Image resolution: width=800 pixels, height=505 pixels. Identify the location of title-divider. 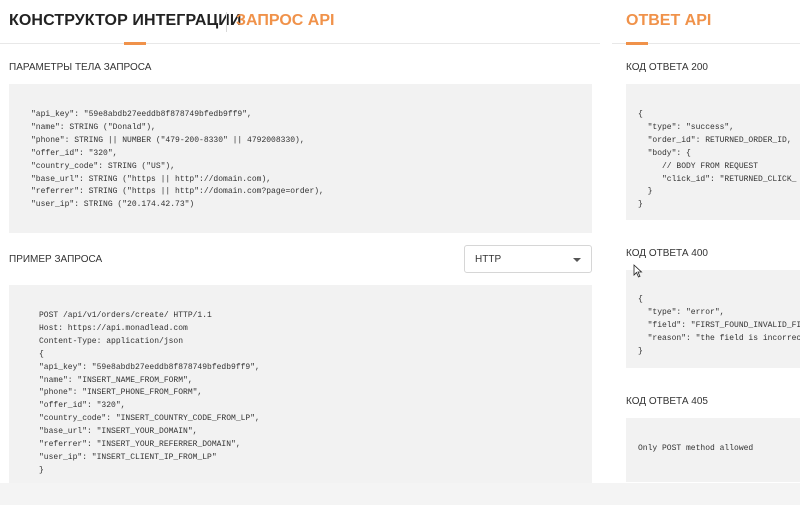
(226, 22).